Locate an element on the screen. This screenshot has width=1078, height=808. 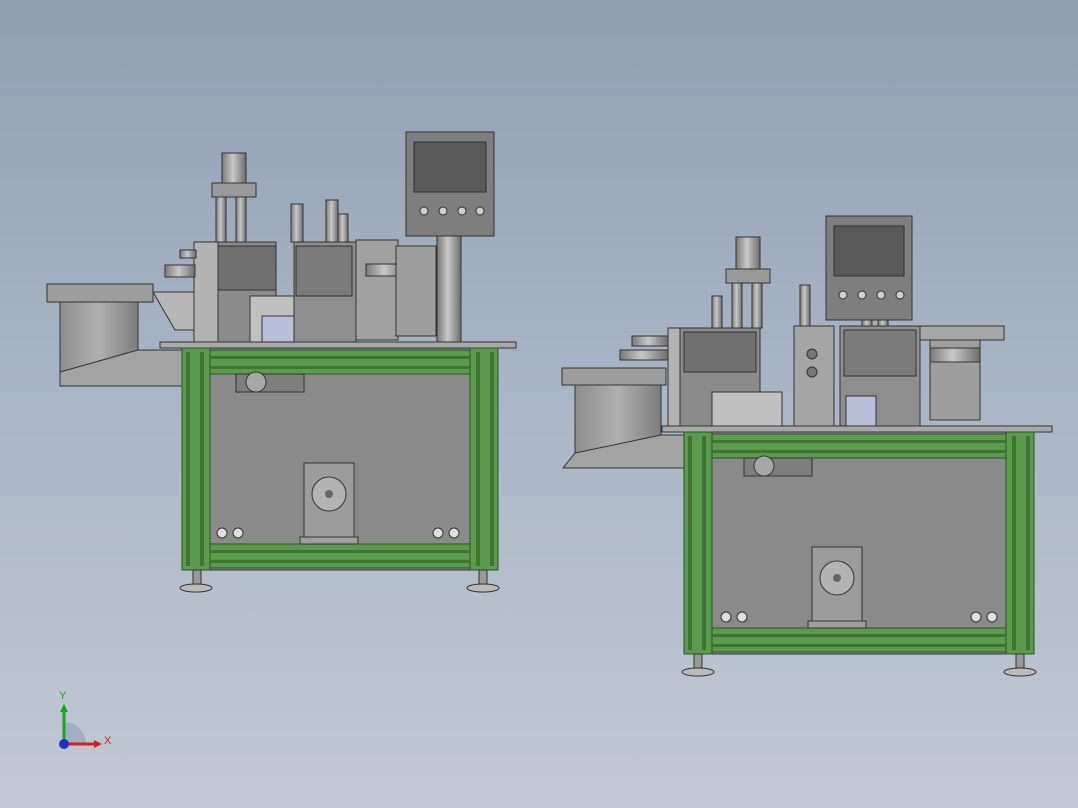
table-top-right is located at coordinates (857, 429).